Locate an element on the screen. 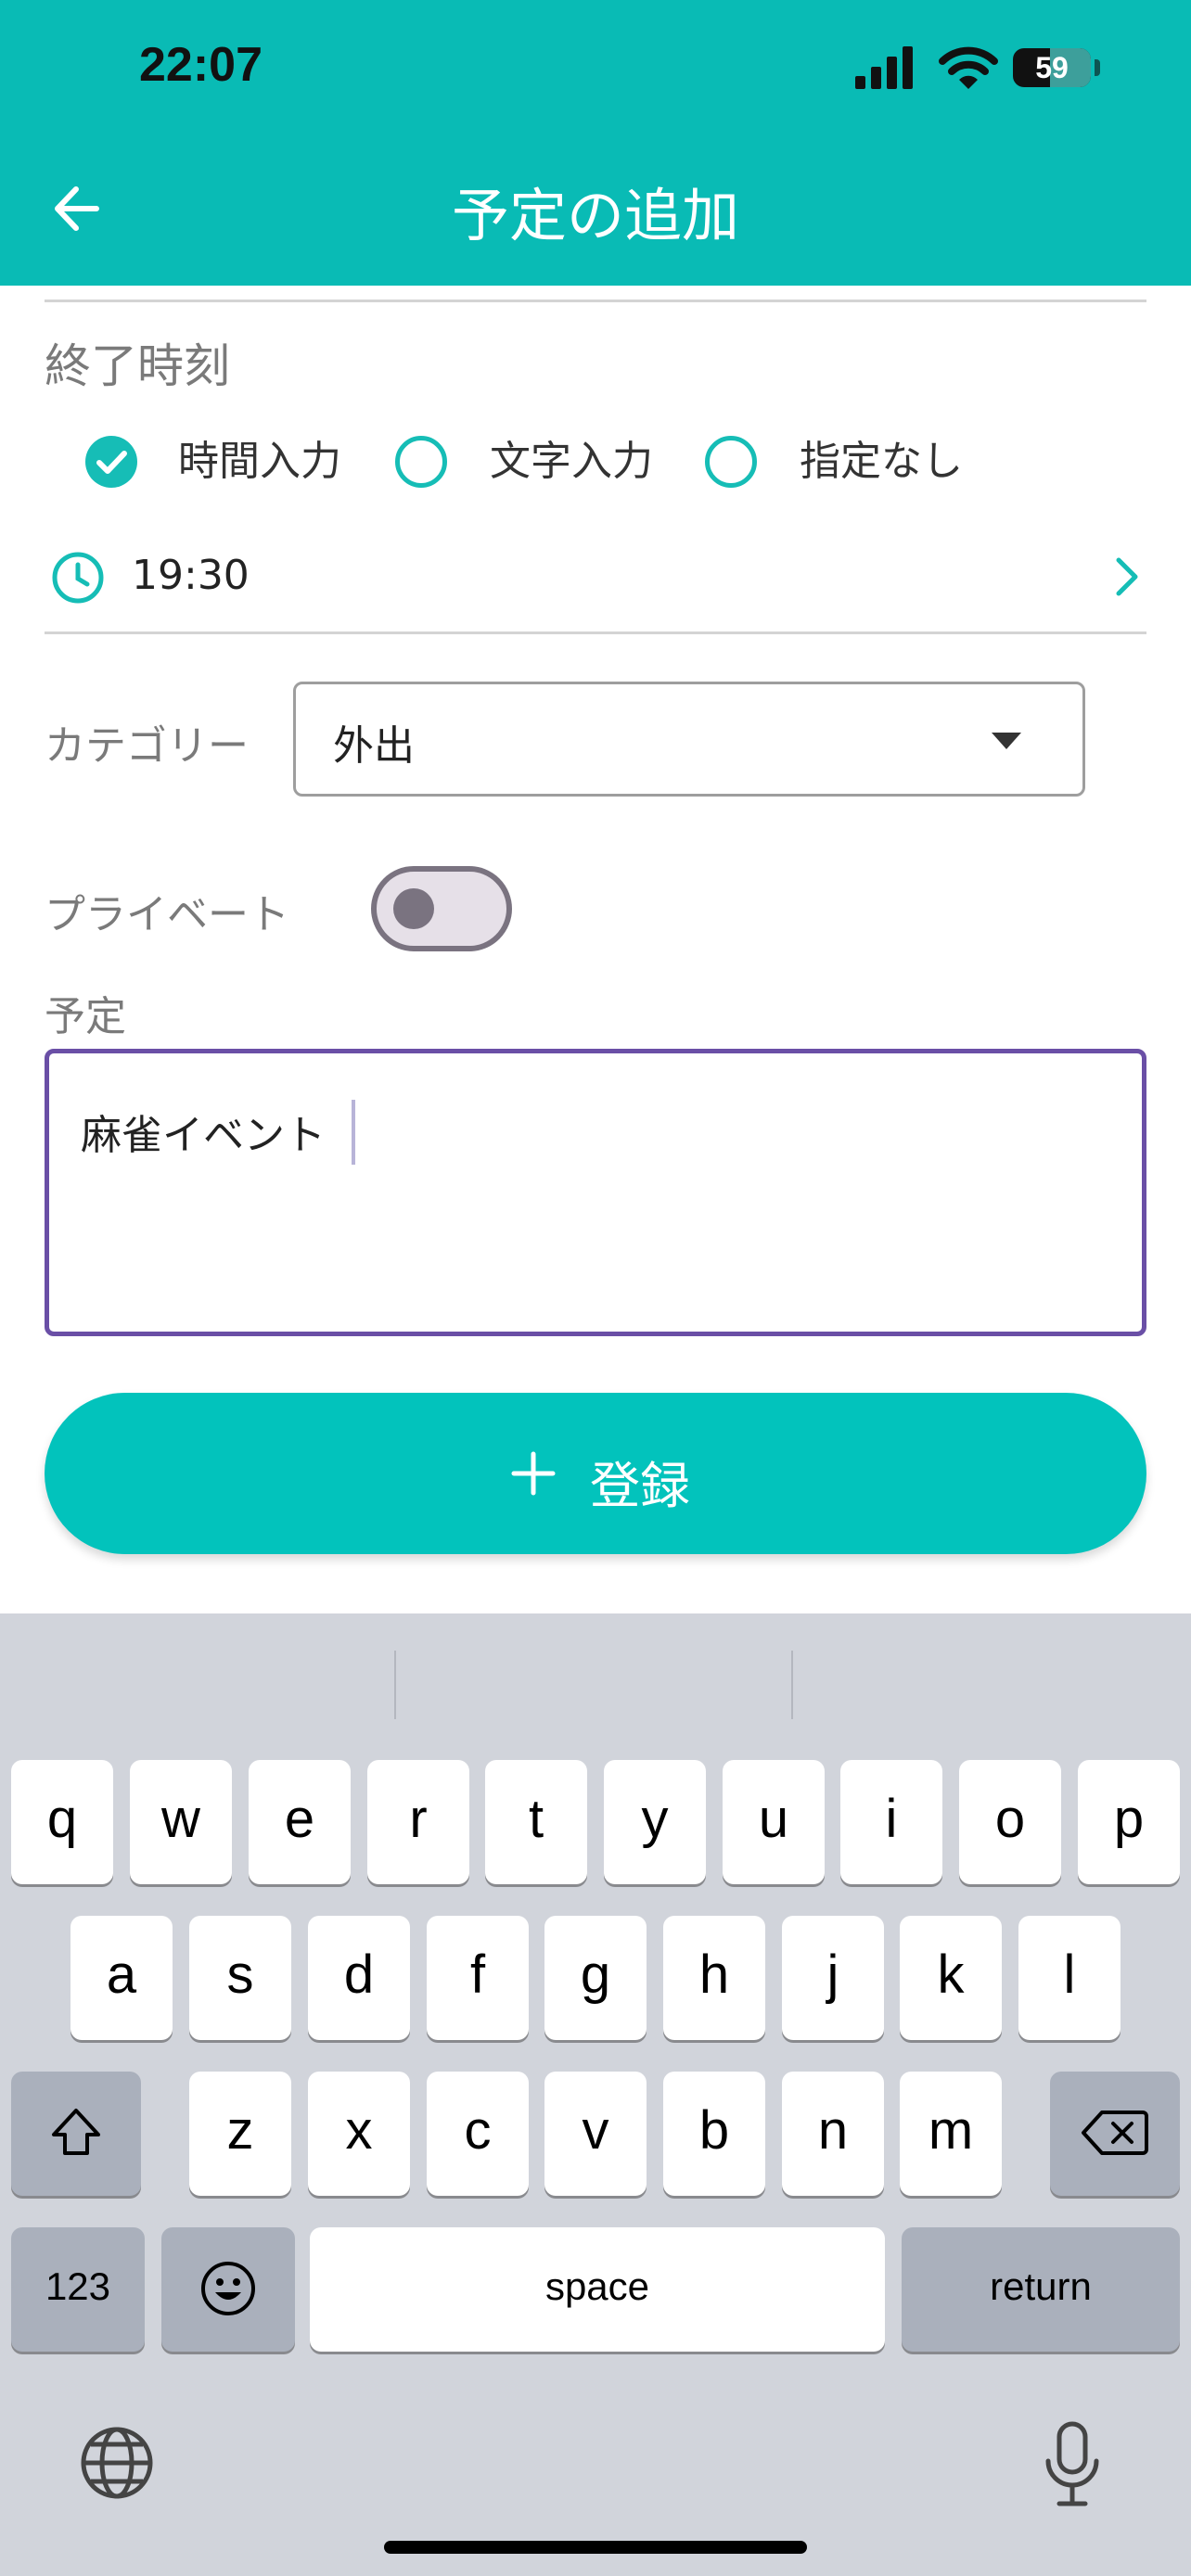 The image size is (1191, 2576). key-z: z is located at coordinates (240, 2134).